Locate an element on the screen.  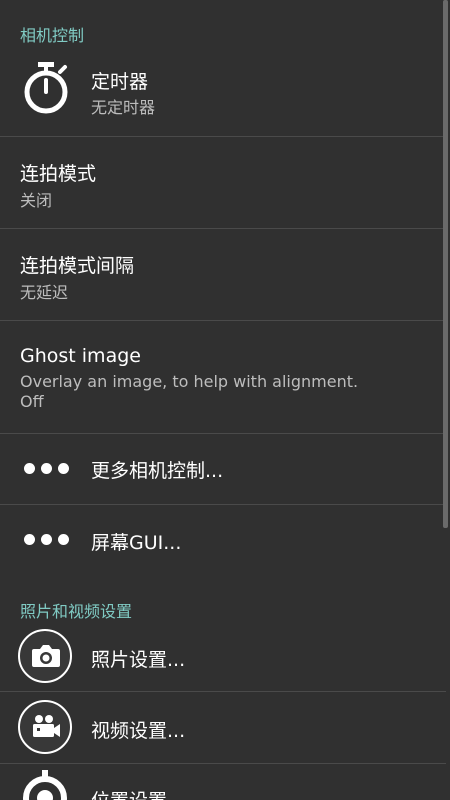
pref-burst-mode: 连拍模式 关闭 is located at coordinates (223, 183).